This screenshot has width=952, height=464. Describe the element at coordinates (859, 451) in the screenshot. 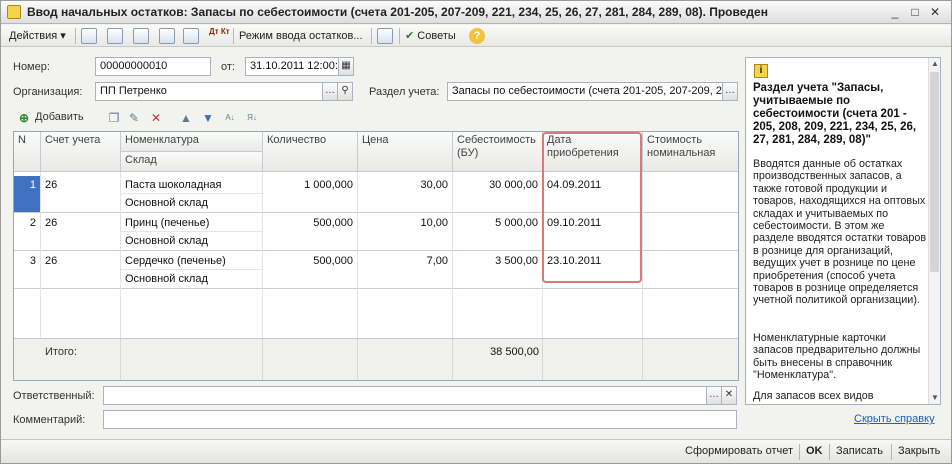

I see `save-button: Записать` at that location.